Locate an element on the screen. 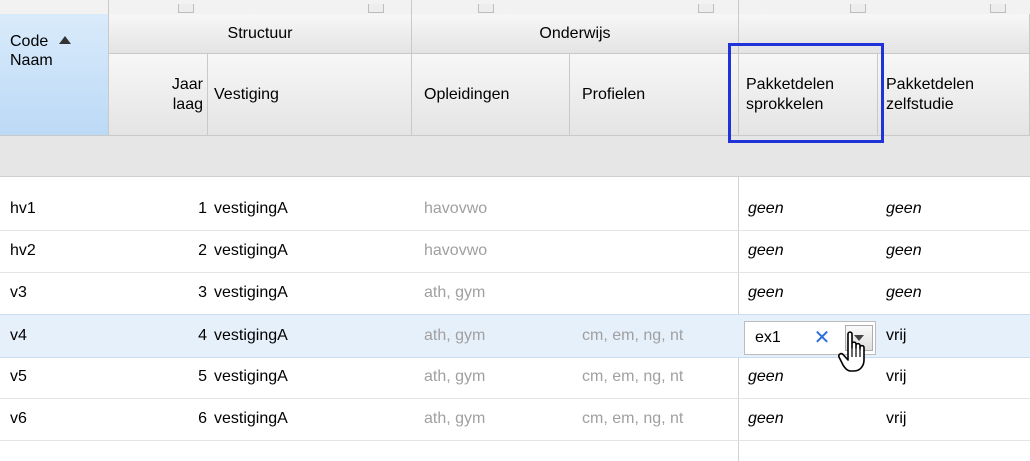  clear-icon: ✕ is located at coordinates (822, 338).